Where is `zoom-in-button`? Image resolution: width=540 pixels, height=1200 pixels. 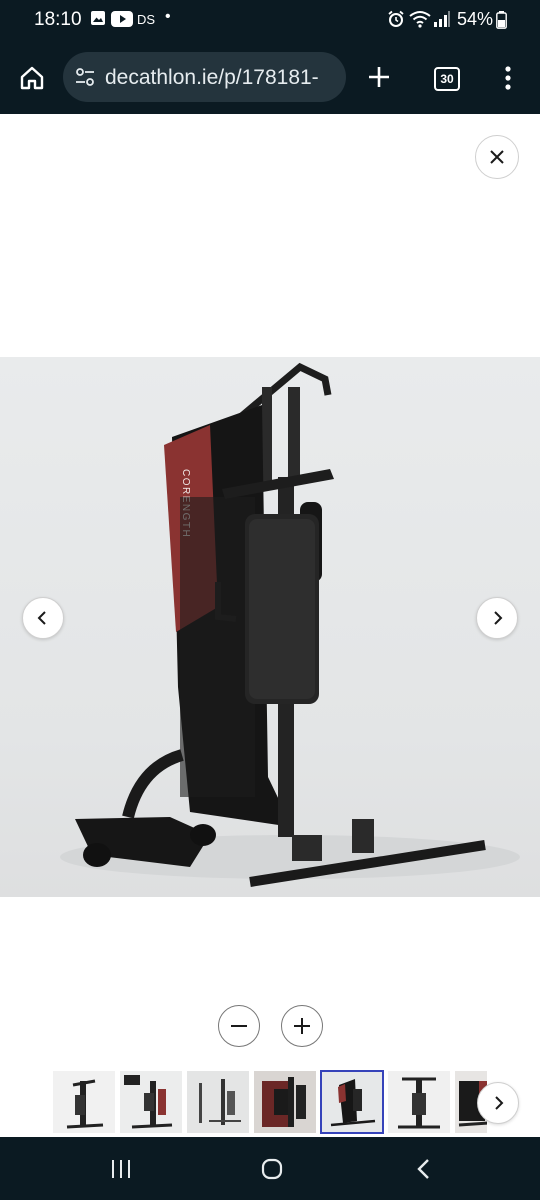
zoom-in-button is located at coordinates (302, 1026).